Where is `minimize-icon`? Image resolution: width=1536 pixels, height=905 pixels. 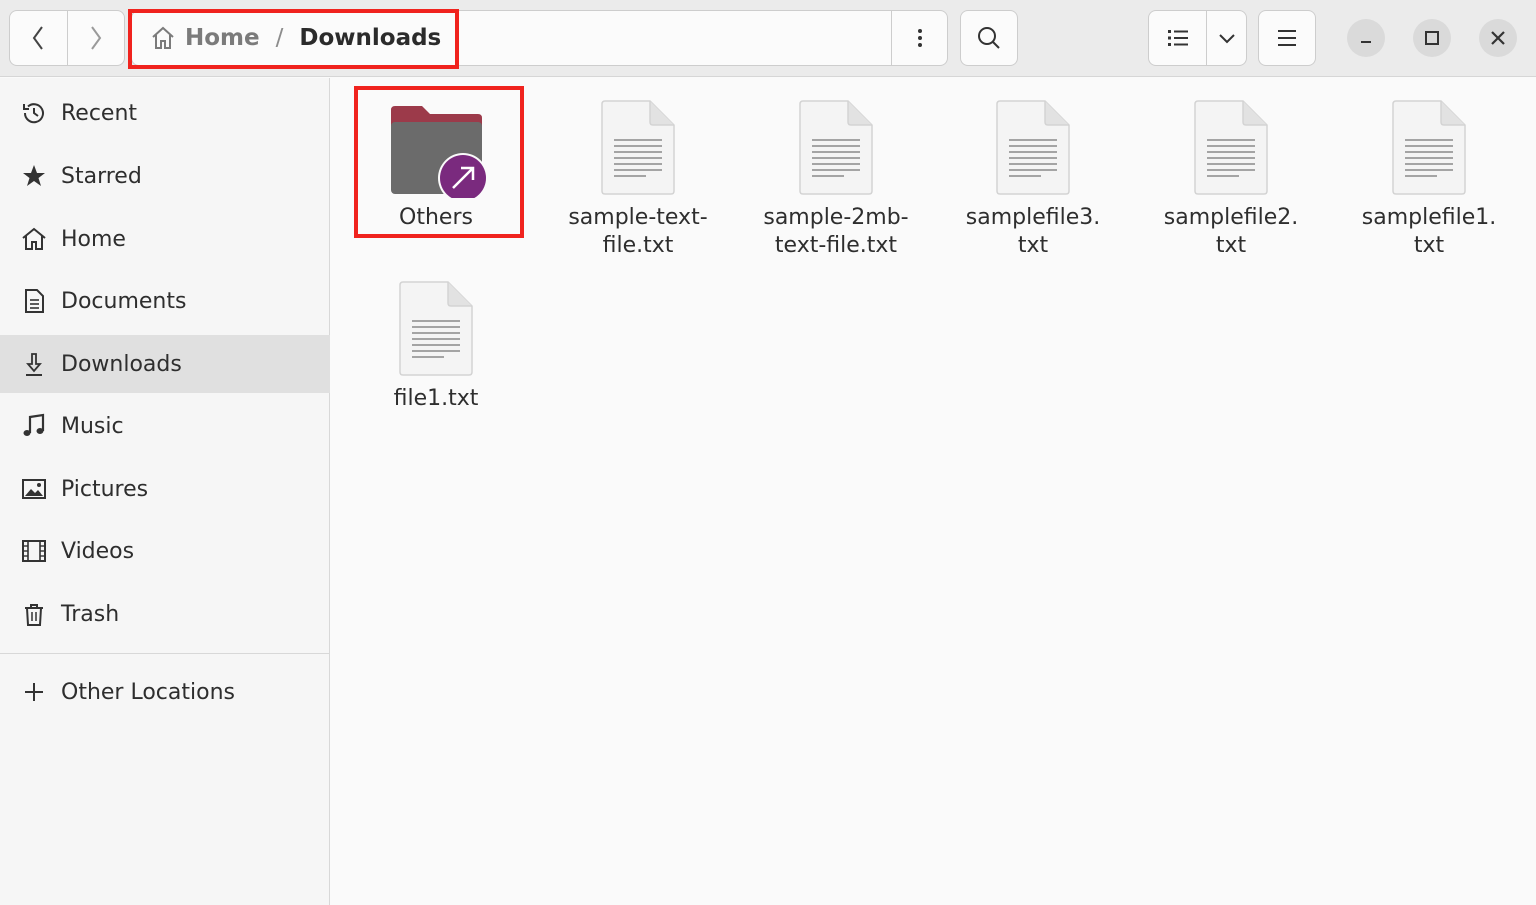 minimize-icon is located at coordinates (1366, 42).